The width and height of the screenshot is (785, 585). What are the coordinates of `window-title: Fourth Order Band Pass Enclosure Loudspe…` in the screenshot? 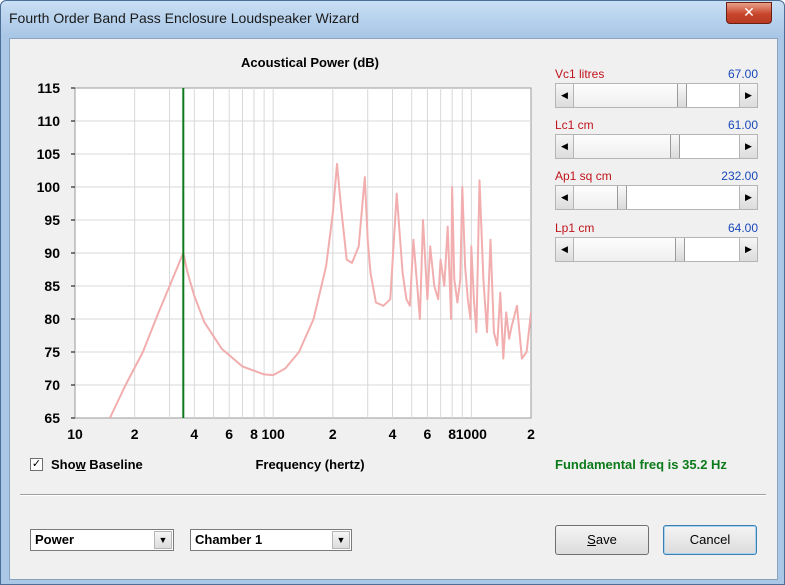 It's located at (184, 18).